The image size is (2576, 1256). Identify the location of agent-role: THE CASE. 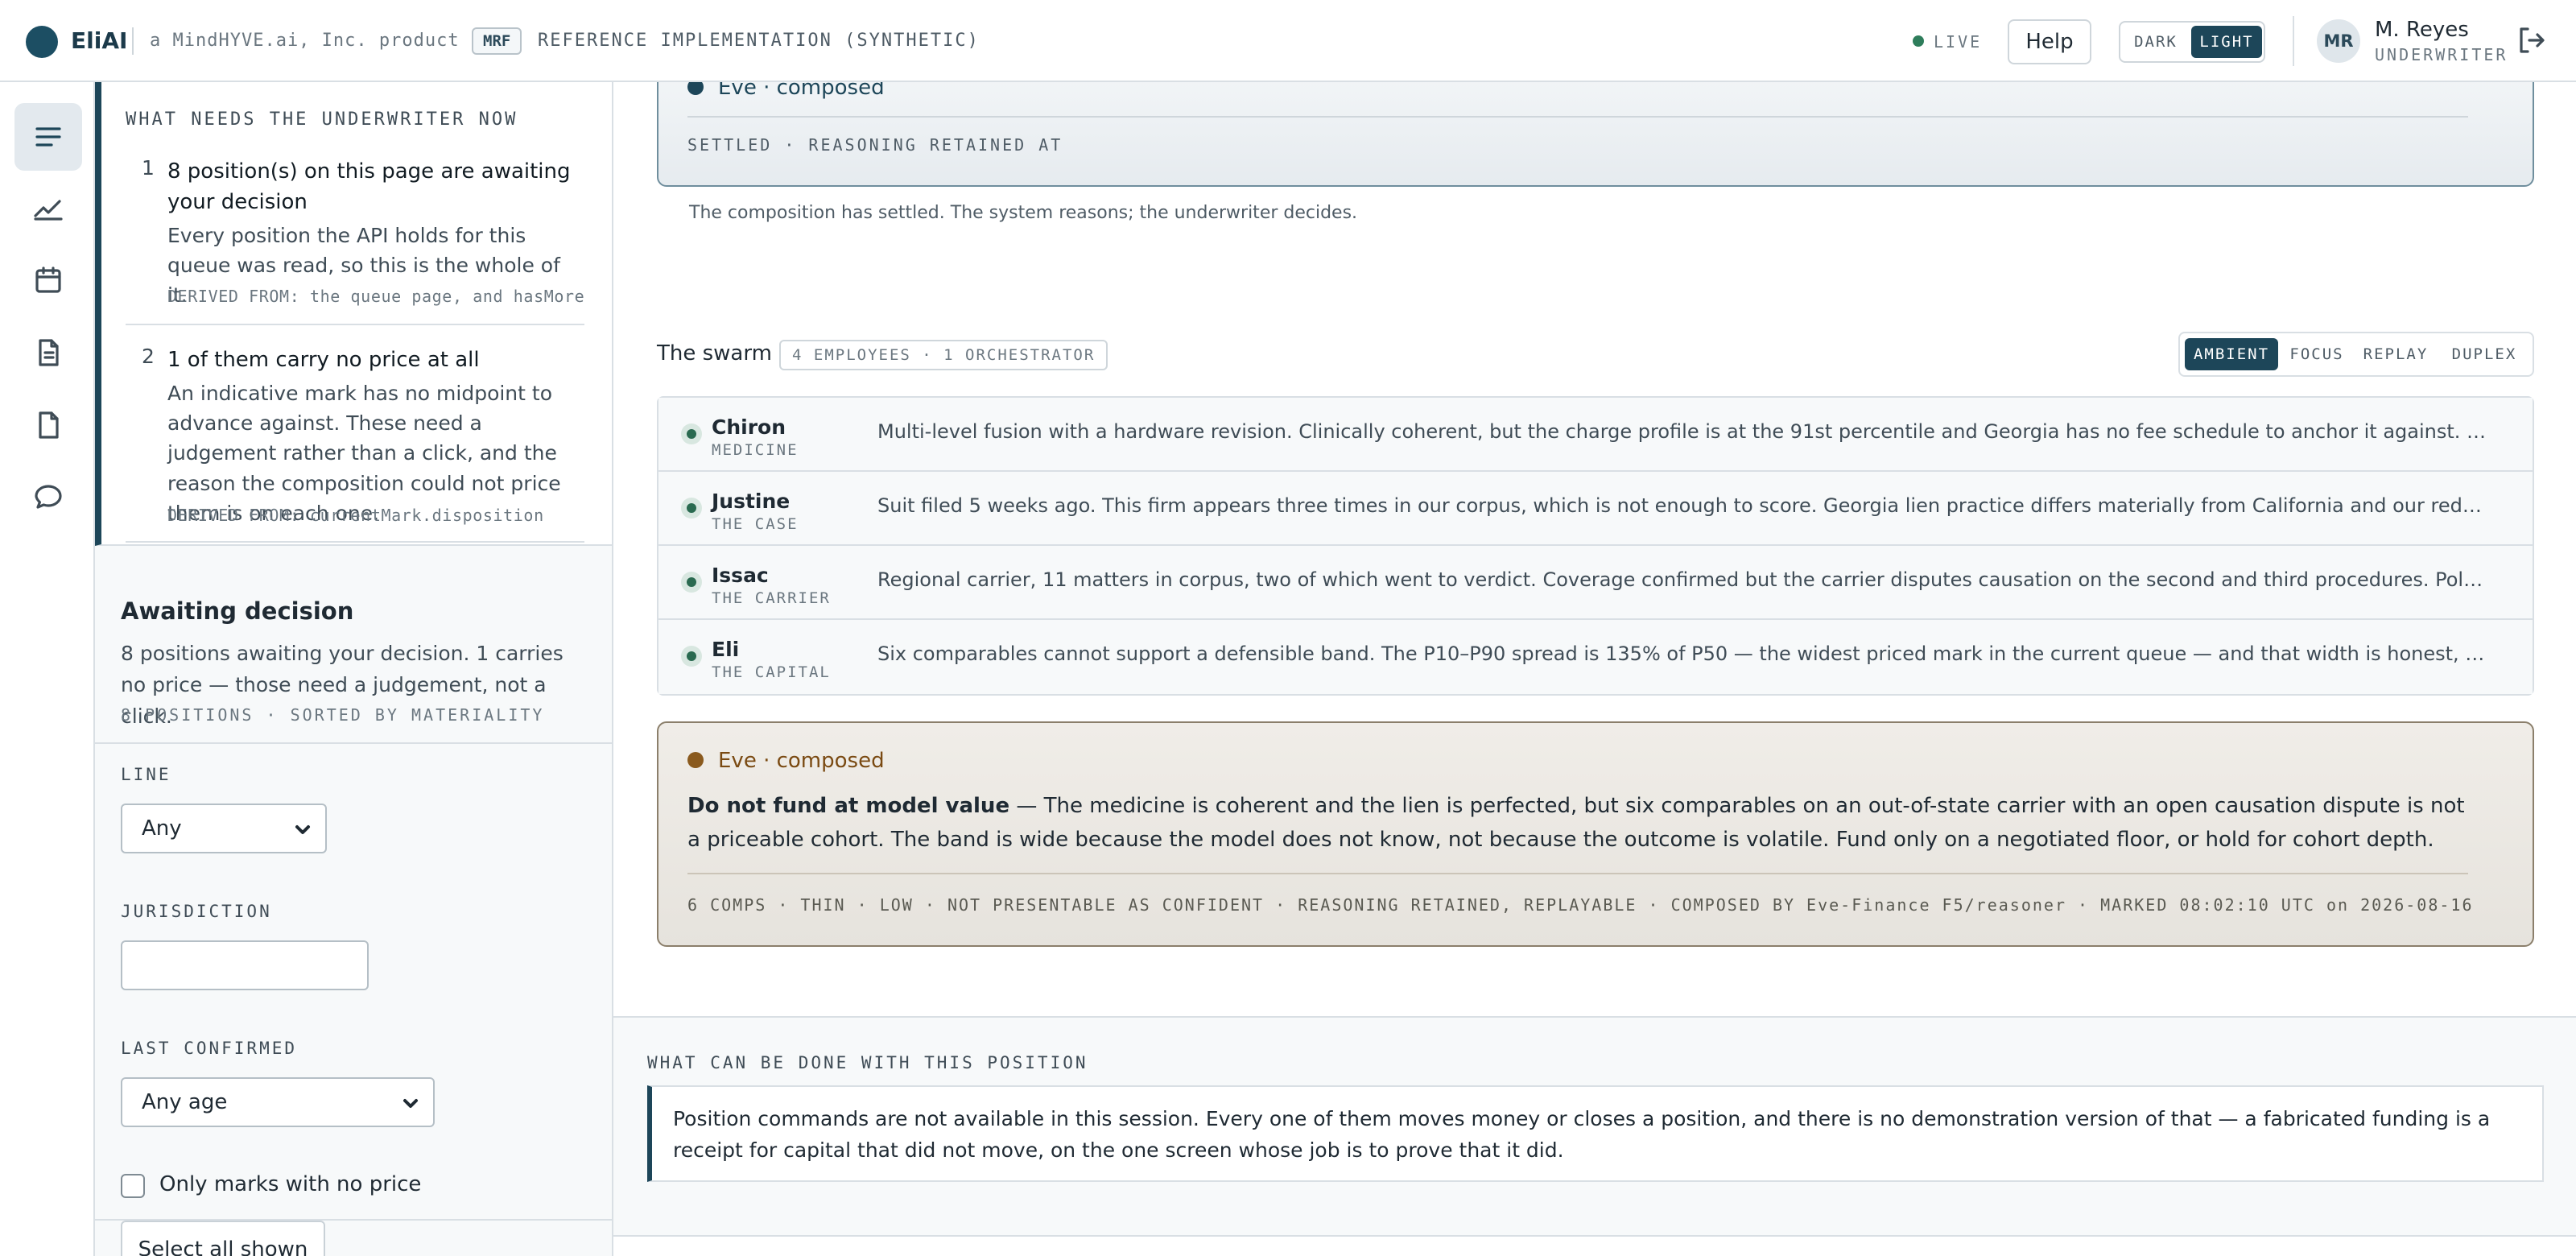
(755, 524).